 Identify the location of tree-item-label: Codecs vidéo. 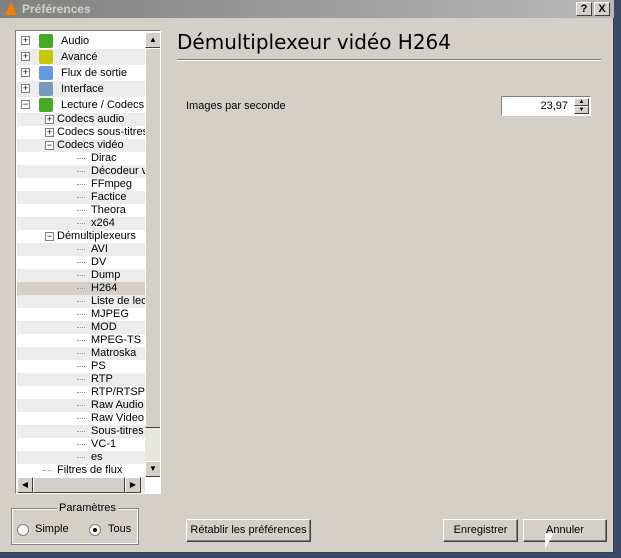
(90, 145).